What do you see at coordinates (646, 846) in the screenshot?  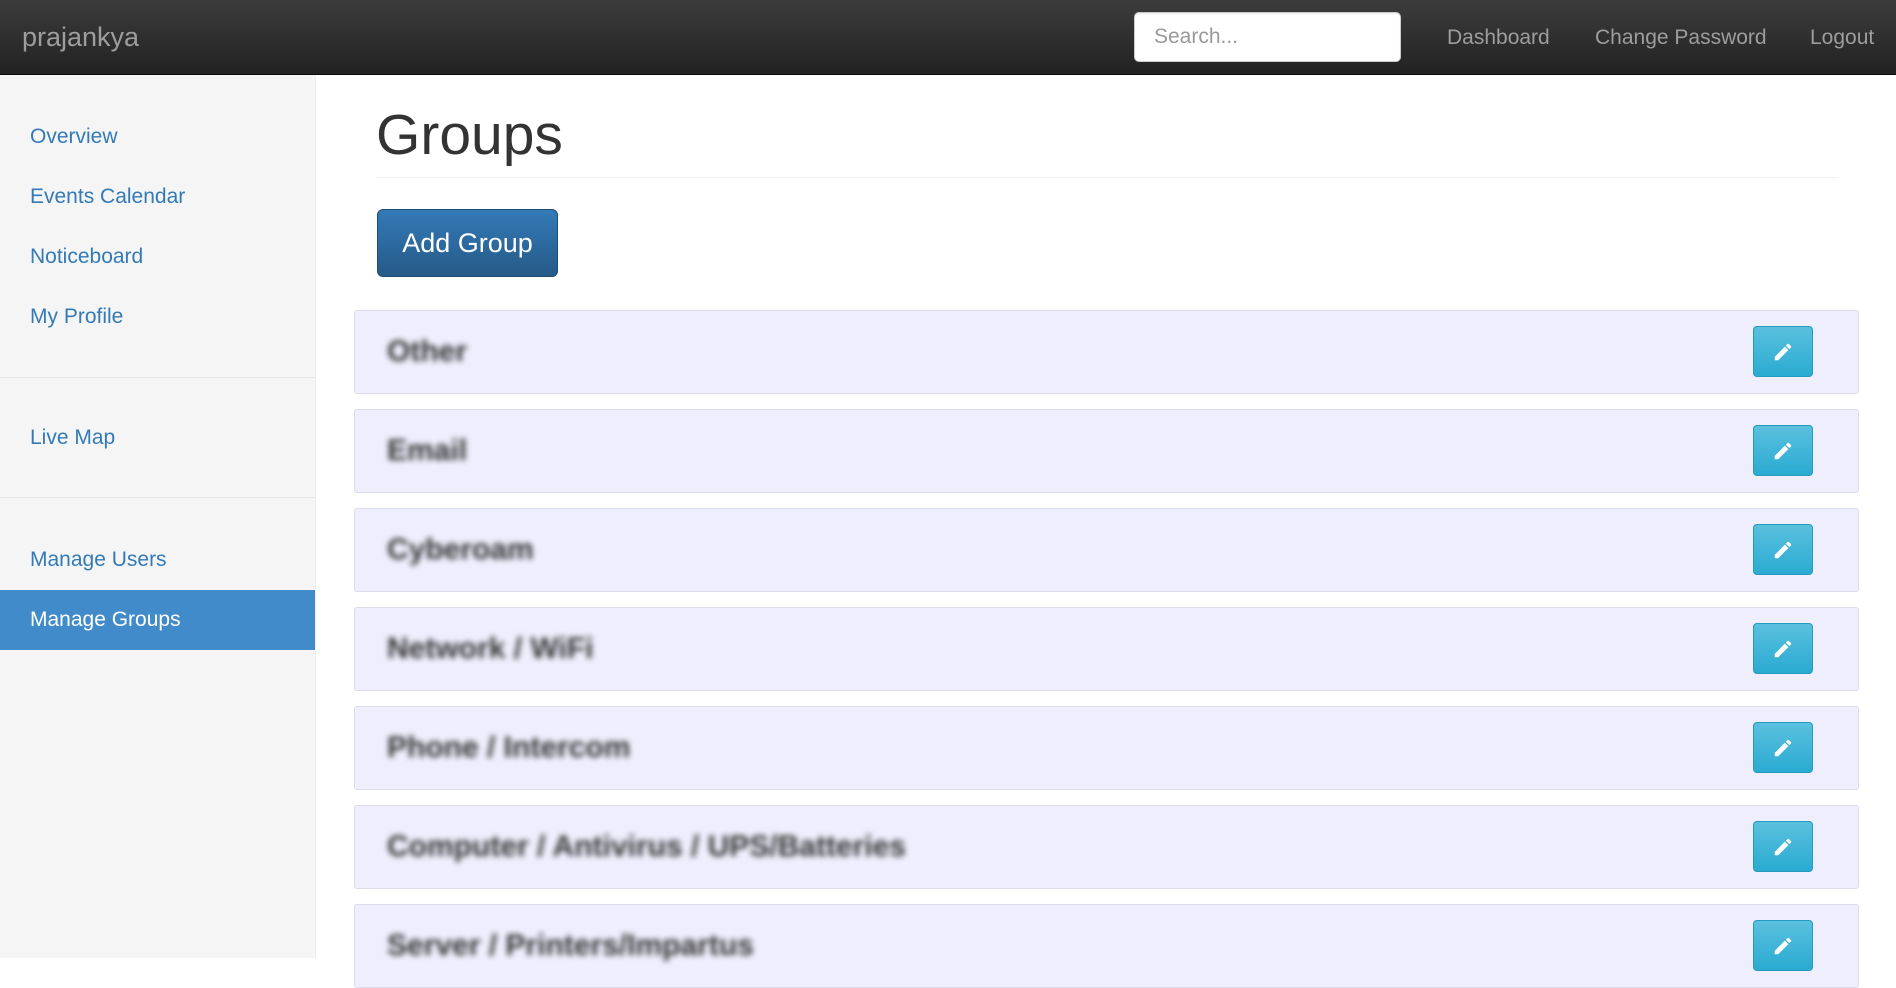 I see `group-name: Computer / Antivirus / UPS/Batteries` at bounding box center [646, 846].